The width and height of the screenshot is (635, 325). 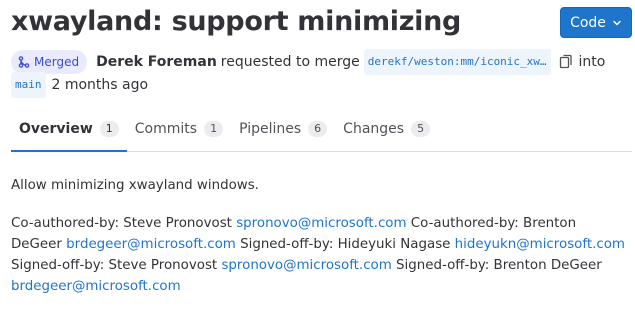 I want to click on status-badge: Merged, so click(x=49, y=62).